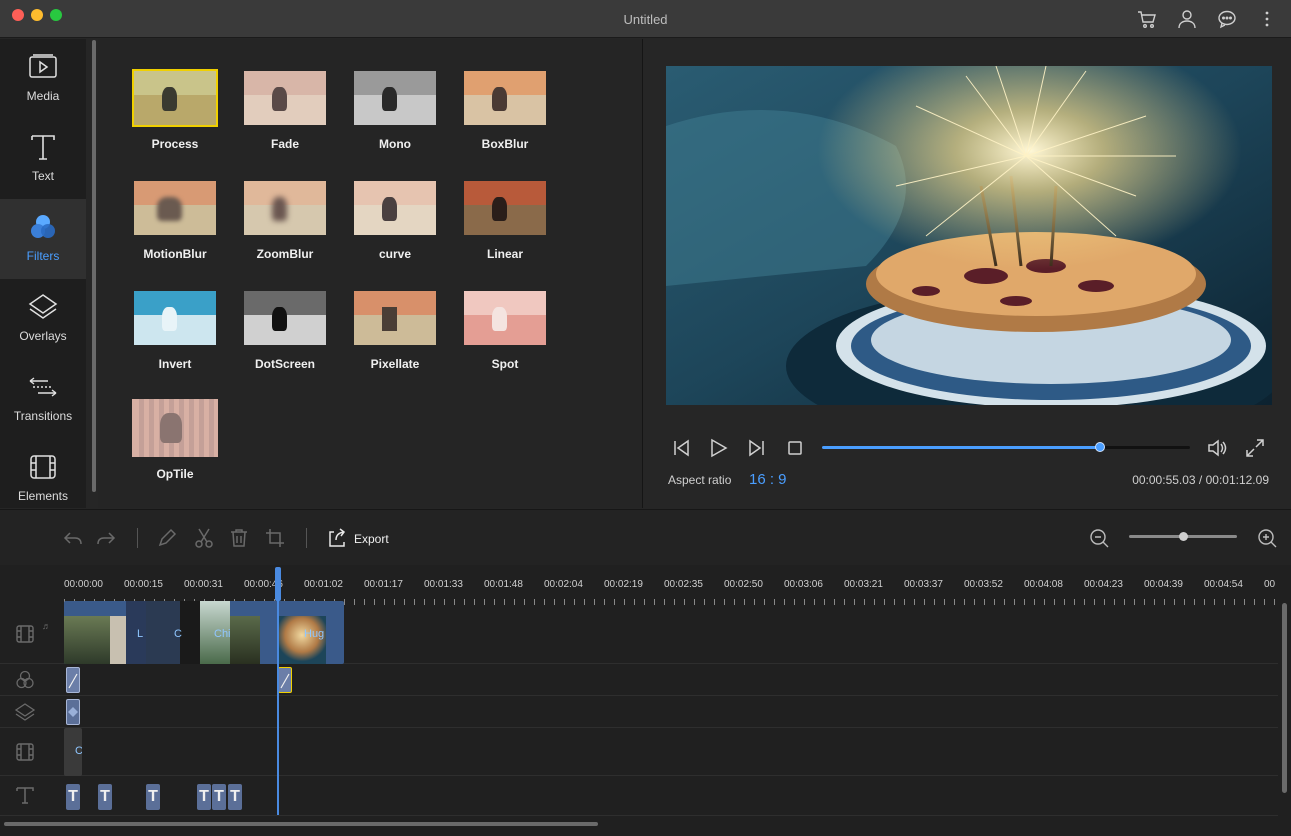 Image resolution: width=1291 pixels, height=836 pixels. I want to click on redo-button, so click(106, 538).